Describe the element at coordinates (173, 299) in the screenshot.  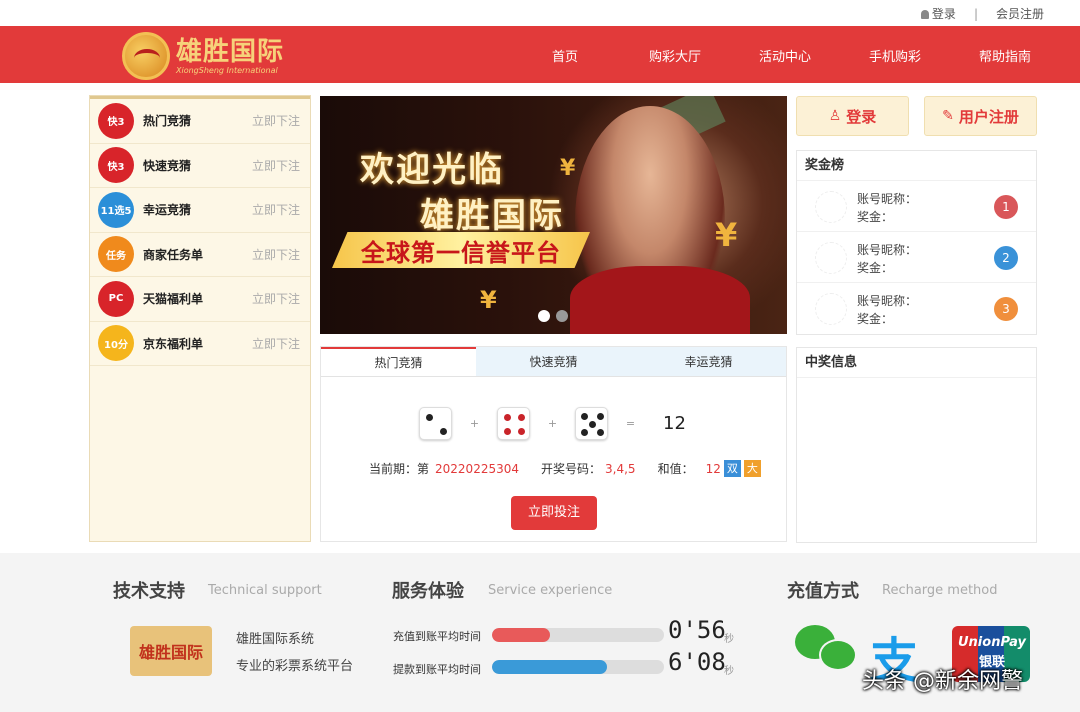
I see `game-name: 天猫福利单` at that location.